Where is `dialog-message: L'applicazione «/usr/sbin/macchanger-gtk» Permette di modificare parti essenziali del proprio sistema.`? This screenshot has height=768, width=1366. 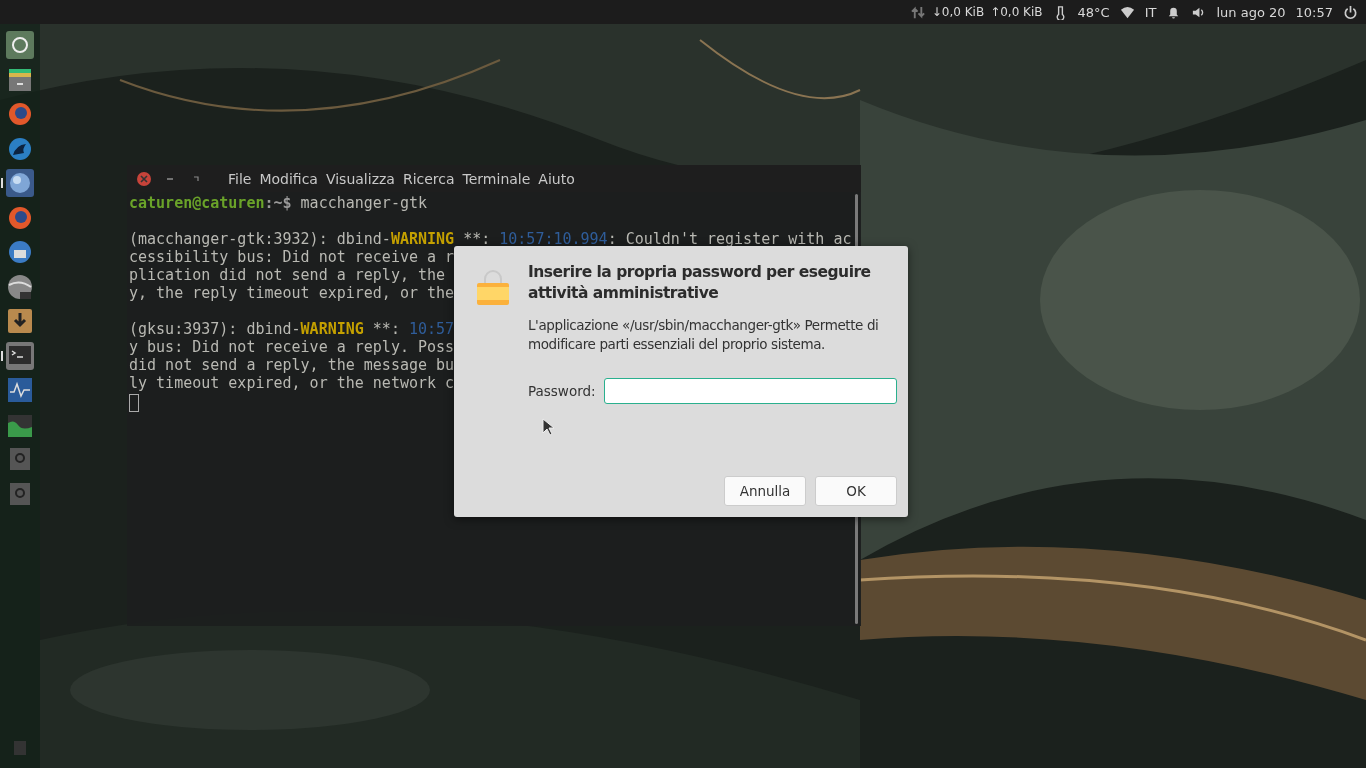
dialog-message: L'applicazione «/usr/sbin/macchanger-gtk» Permette di modificare parti essenziali del proprio sistema. is located at coordinates (704, 335).